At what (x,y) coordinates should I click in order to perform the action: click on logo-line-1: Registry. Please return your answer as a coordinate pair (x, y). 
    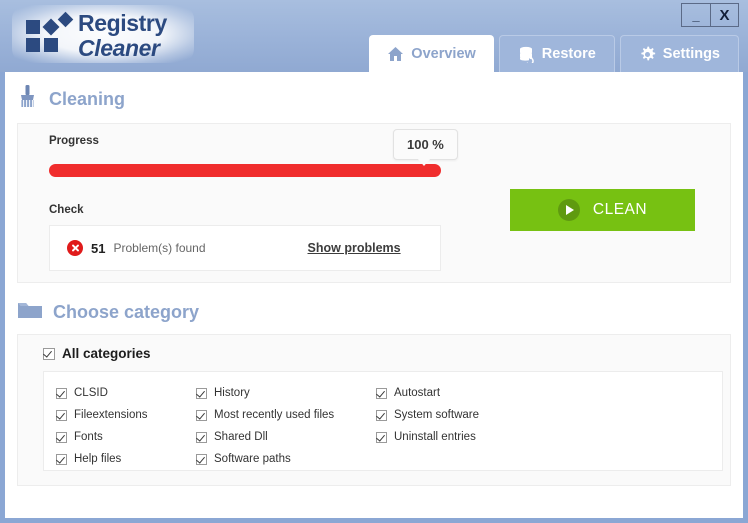
    Looking at the image, I should click on (122, 23).